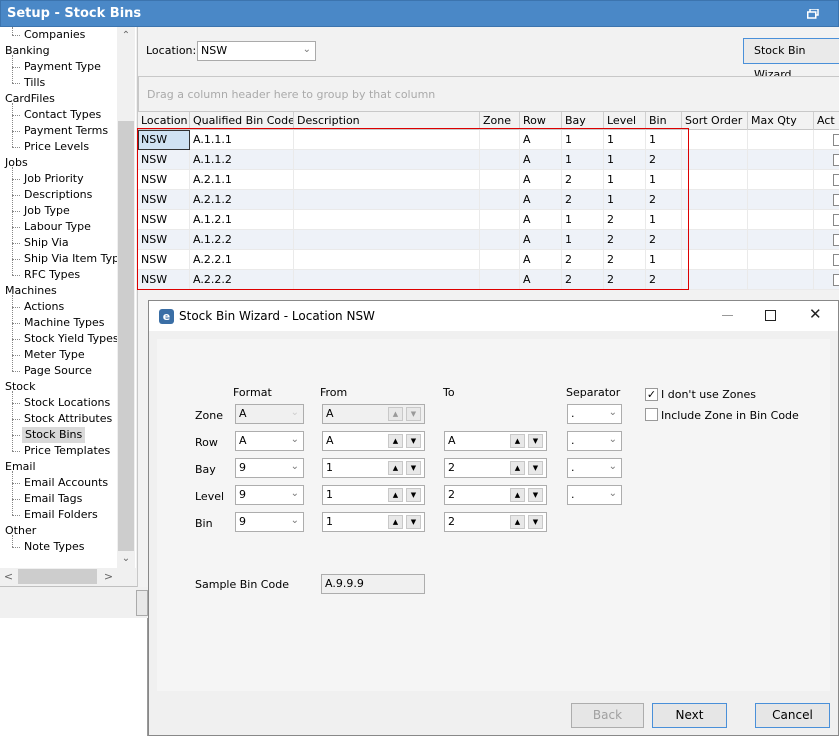  What do you see at coordinates (495, 495) in the screenshot?
I see `to-spinner: 2 ▲ ▼` at bounding box center [495, 495].